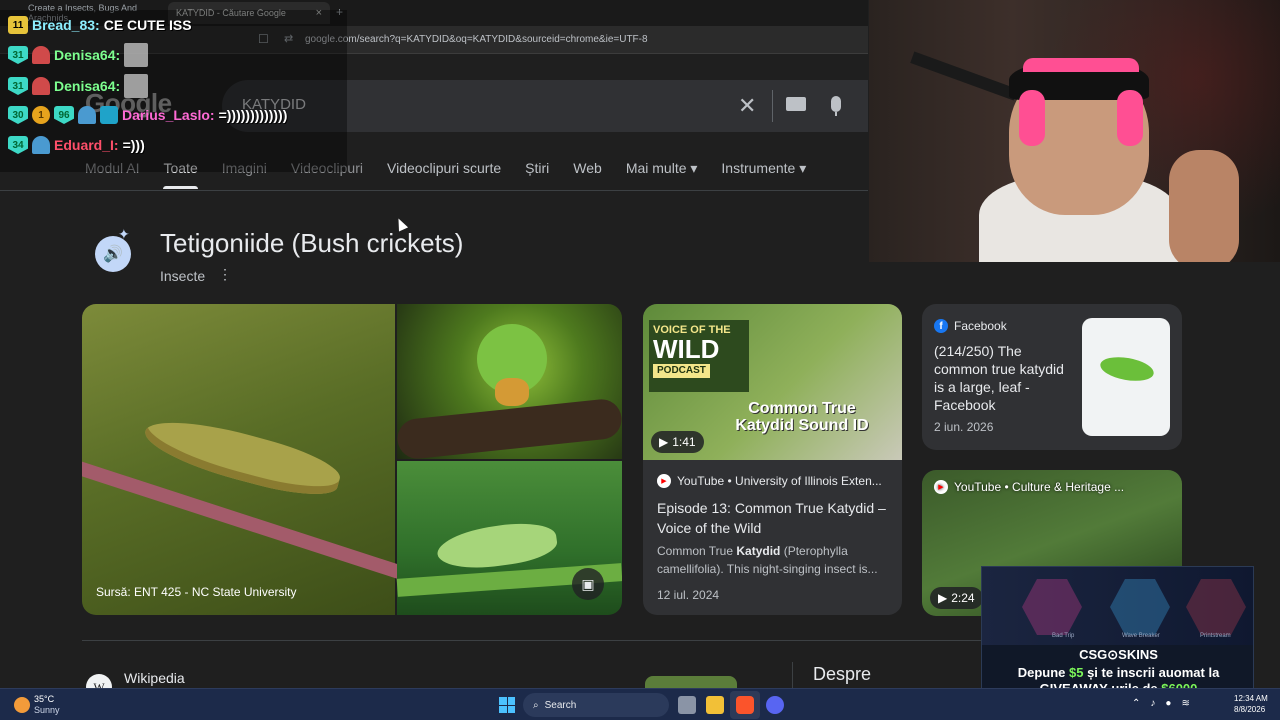  What do you see at coordinates (136, 55) in the screenshot?
I see `emote-icon` at bounding box center [136, 55].